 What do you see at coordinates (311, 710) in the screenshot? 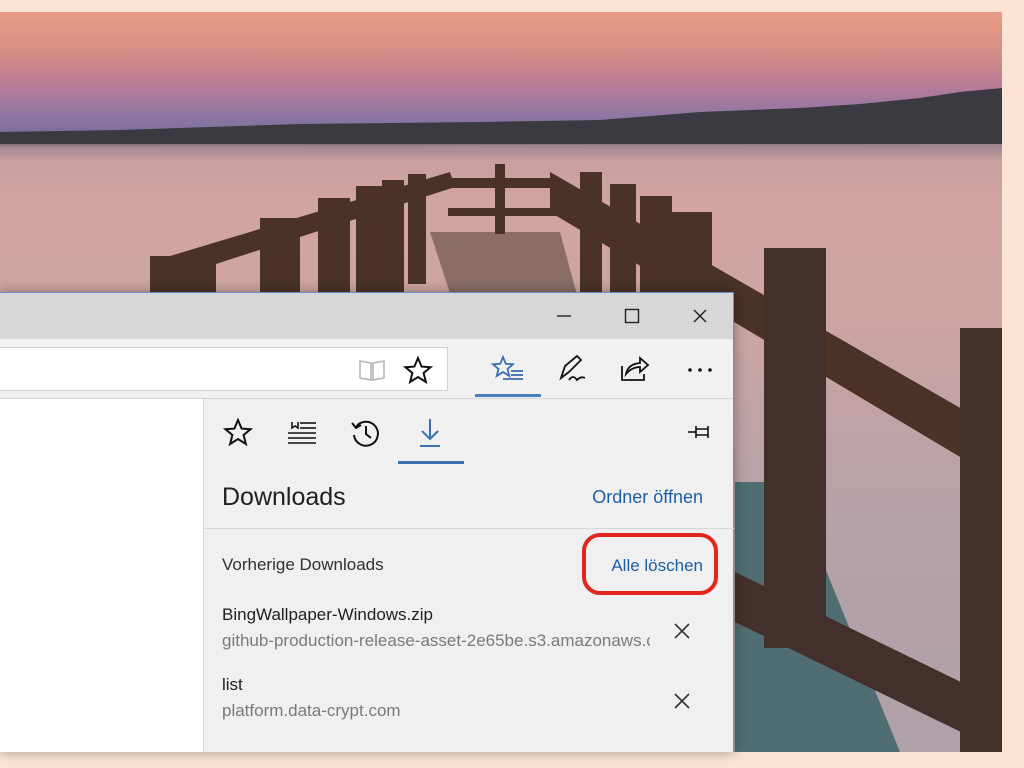
I see `download-source: platform.data-crypt.com` at bounding box center [311, 710].